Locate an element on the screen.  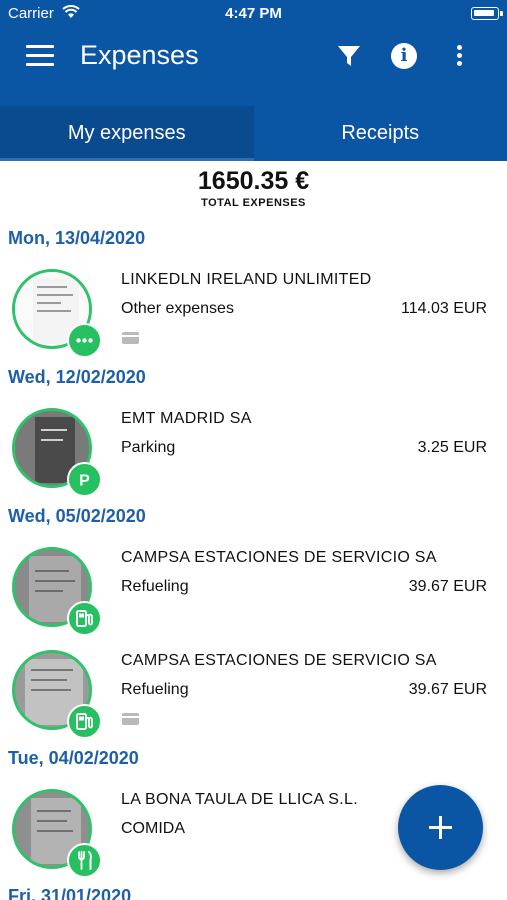
expense-row: P EMT MADRID SA Parking 3.25 EUR is located at coordinates (253, 458).